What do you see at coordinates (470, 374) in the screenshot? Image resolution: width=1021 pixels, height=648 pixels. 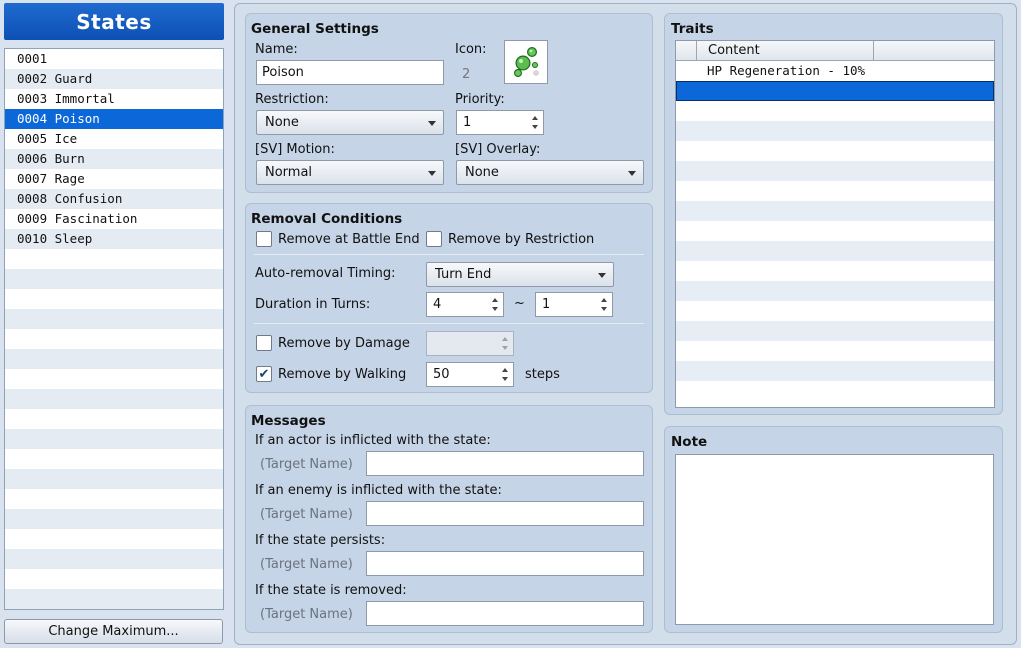 I see `walking-steps-stepper: 50` at bounding box center [470, 374].